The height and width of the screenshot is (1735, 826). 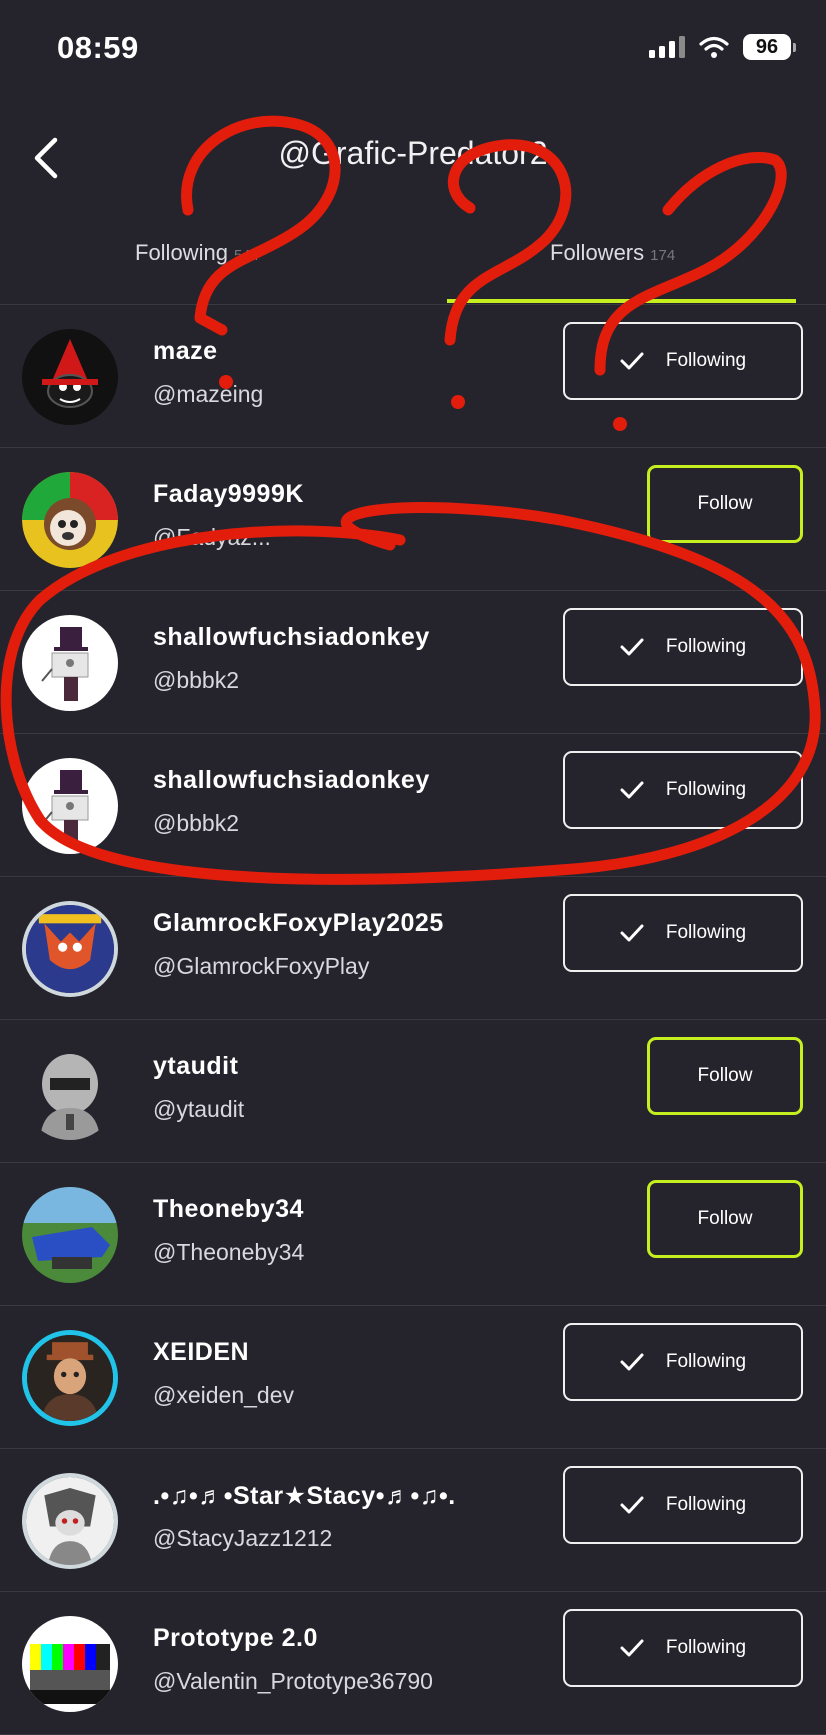 What do you see at coordinates (597, 252) in the screenshot?
I see `tab-followers-label: Followers` at bounding box center [597, 252].